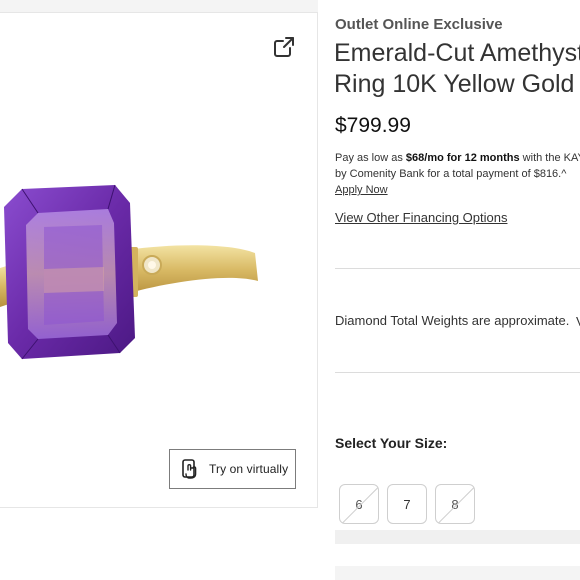  Describe the element at coordinates (462, 158) in the screenshot. I see `financing-monthly: $68/mo for 12 months` at that location.